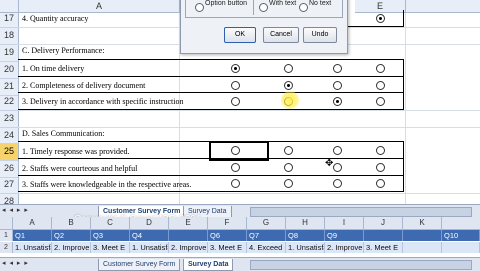 This screenshot has height=271, width=480. Describe the element at coordinates (344, 223) in the screenshot. I see `column-header: I` at that location.